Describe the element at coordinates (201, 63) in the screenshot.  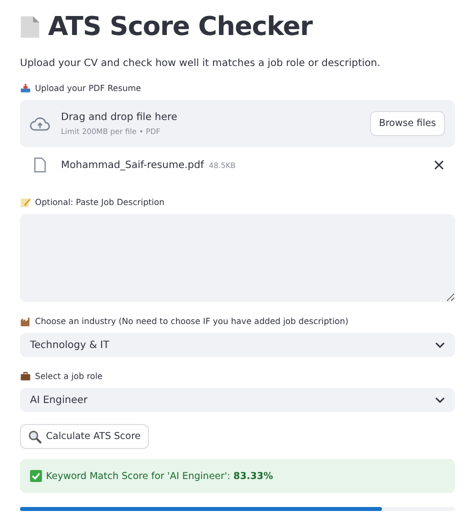
I see `page-subtitle: Upload your CV and check how well it matches a job role or description.` at that location.